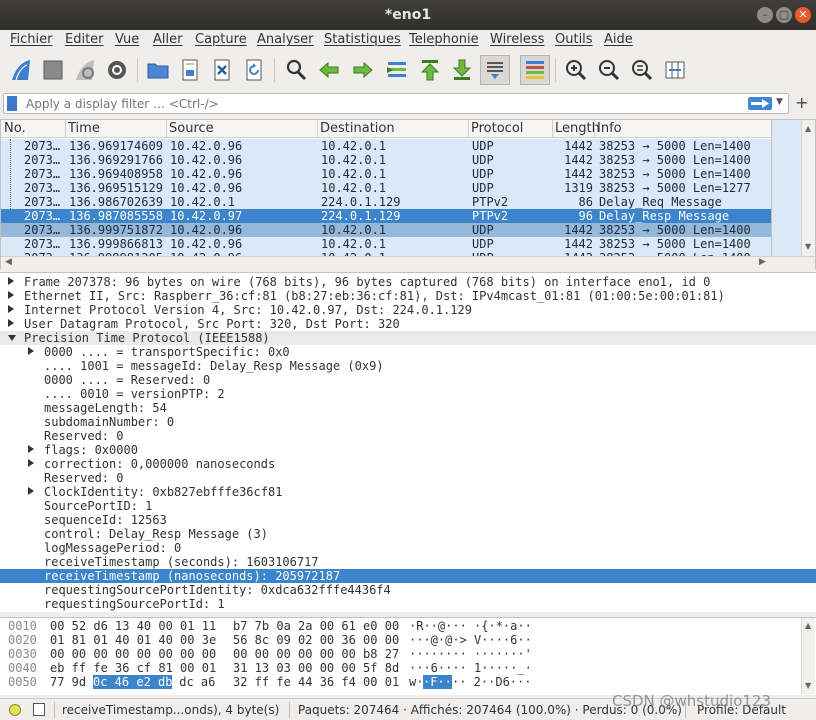 The image size is (816, 720). I want to click on reload-file-icon, so click(254, 70).